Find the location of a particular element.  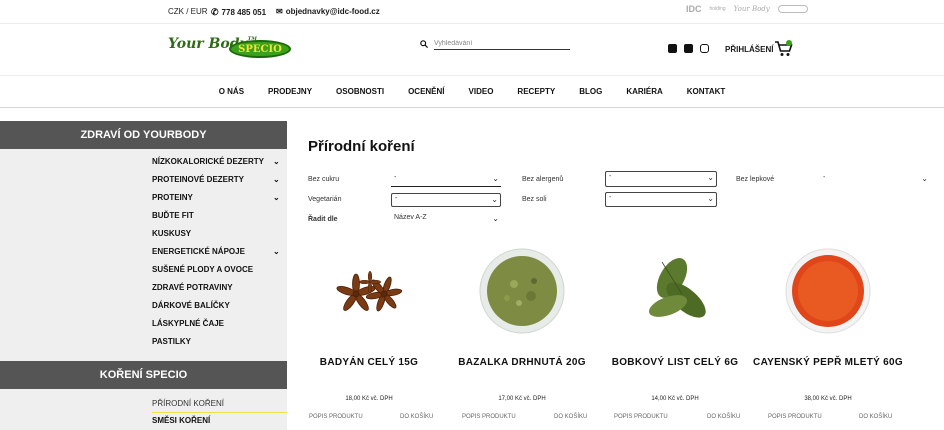

facebook-icon is located at coordinates (688, 48).